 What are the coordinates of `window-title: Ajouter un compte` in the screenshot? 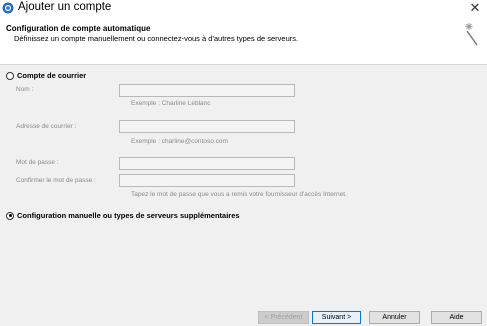 It's located at (65, 7).